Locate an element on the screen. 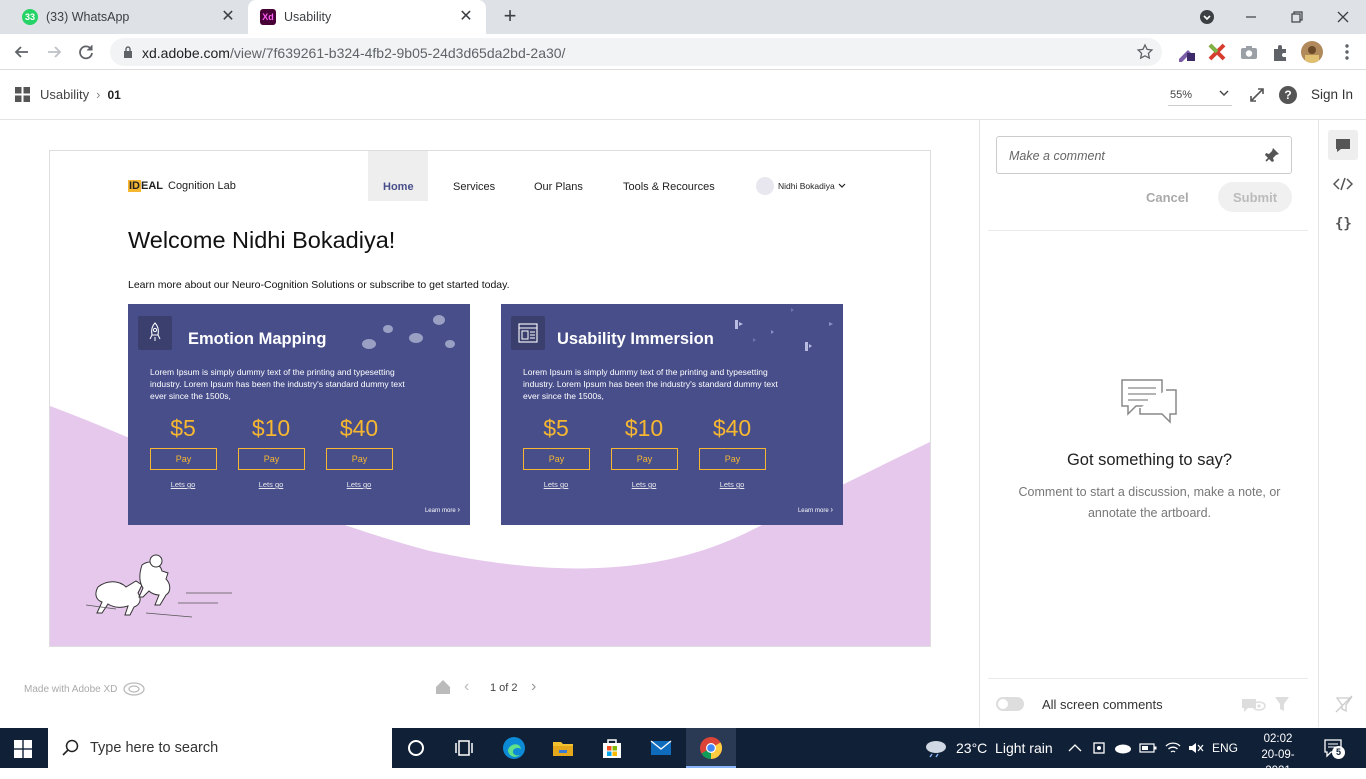  clock-time: 02:02 is located at coordinates (1278, 739).